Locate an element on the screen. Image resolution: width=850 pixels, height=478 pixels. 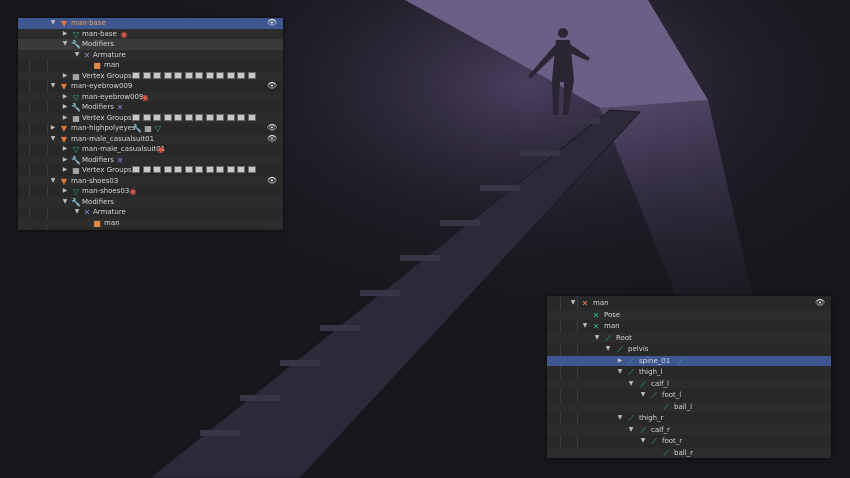
outliner-row-man-eyebrow009-mesh: ▶ ▽ man-eyebrow009 ◉ is located at coordinates (150, 97).